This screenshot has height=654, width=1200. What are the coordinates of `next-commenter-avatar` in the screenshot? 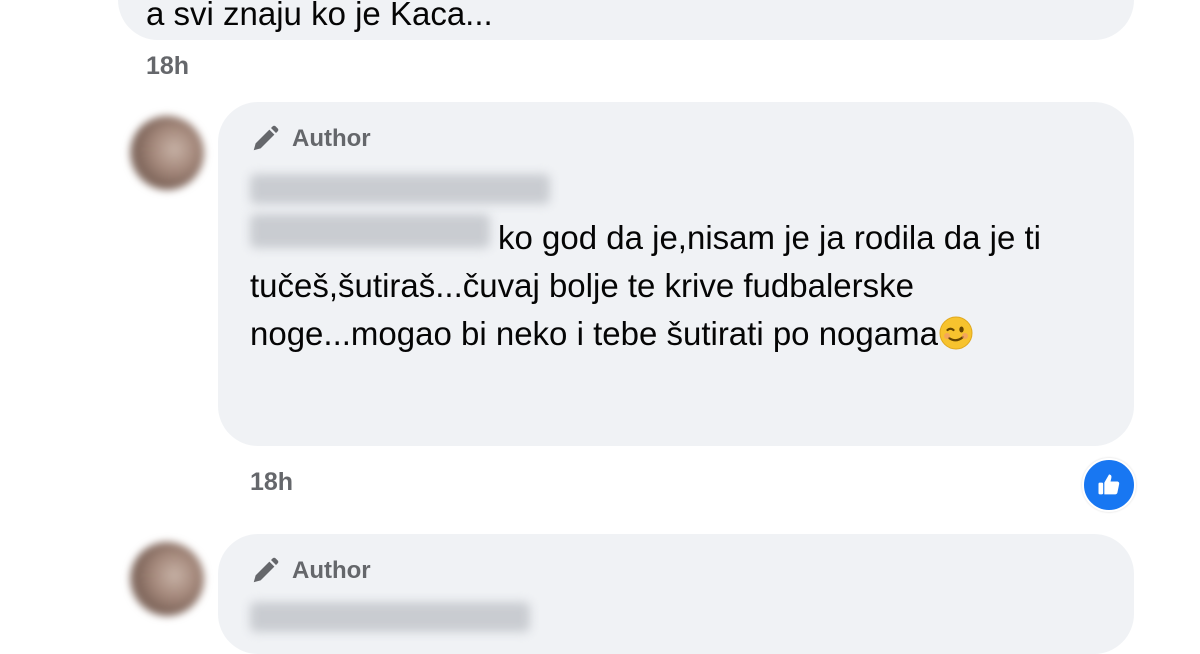 It's located at (167, 579).